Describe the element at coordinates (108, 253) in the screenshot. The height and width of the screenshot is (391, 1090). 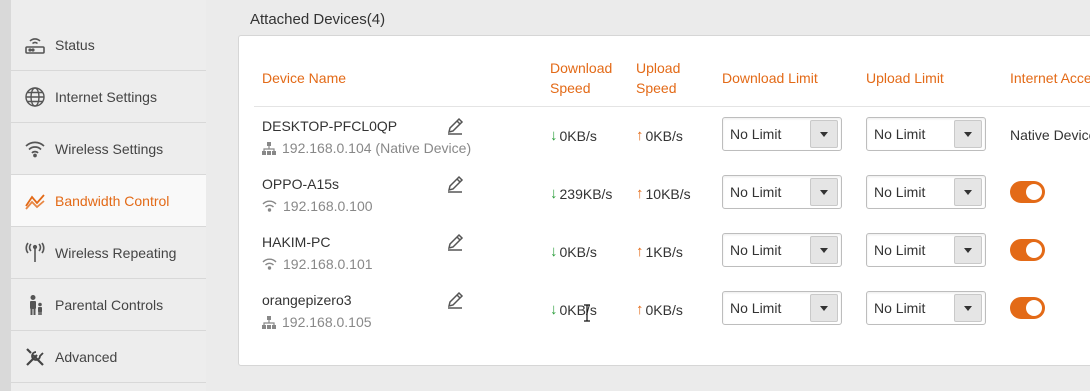
I see `sidebar-item-wireless-repeating: Wireless Repeating` at that location.